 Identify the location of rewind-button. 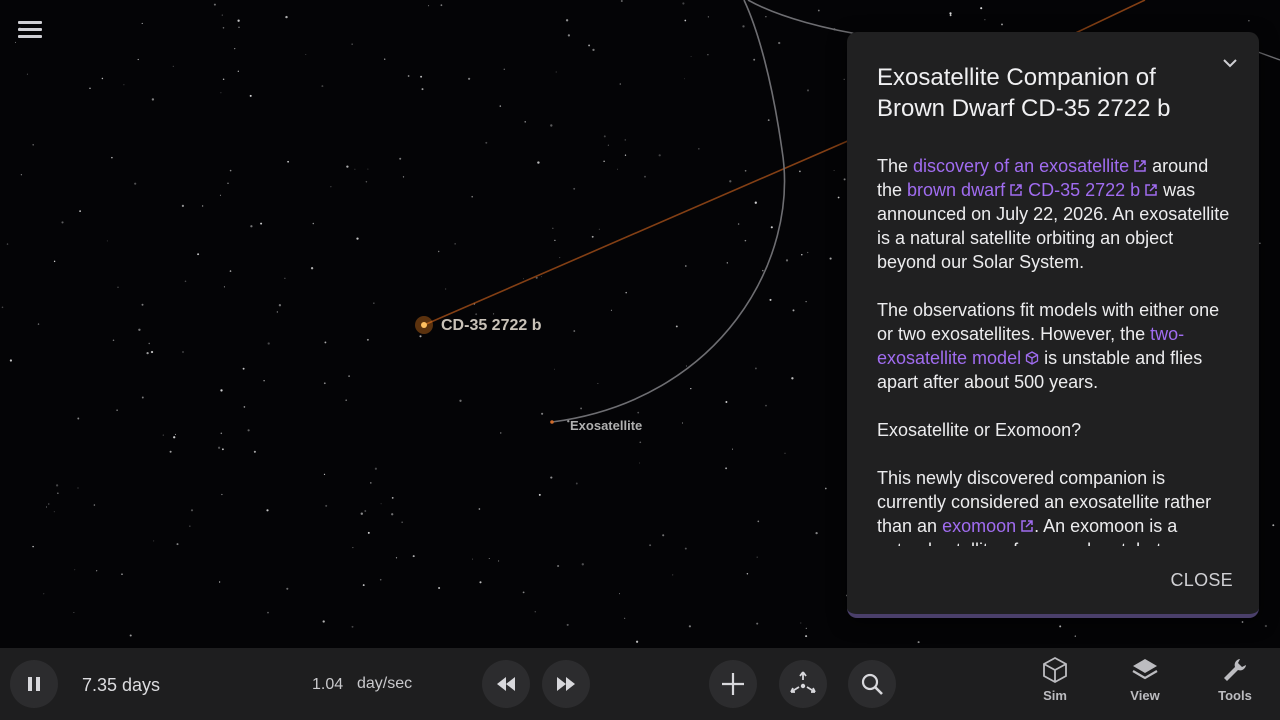
(506, 684).